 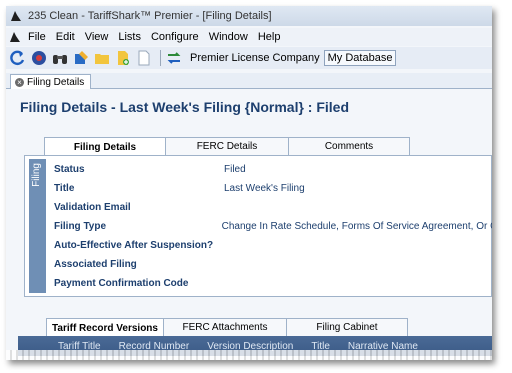 I want to click on status-label: Status, so click(x=69, y=169).